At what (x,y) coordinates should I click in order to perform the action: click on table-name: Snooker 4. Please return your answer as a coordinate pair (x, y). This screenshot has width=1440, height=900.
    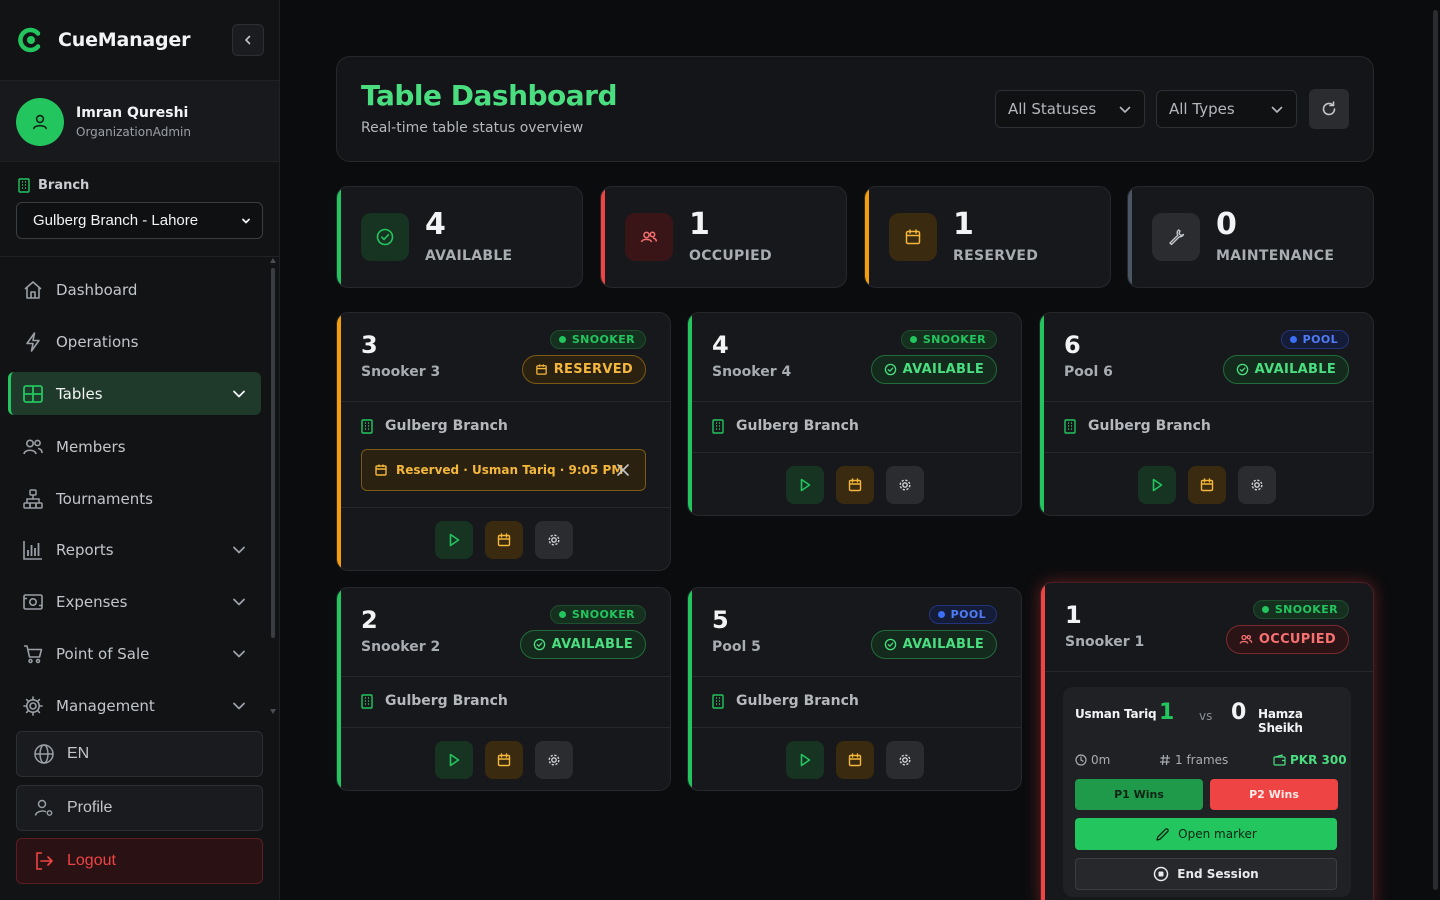
    Looking at the image, I should click on (752, 372).